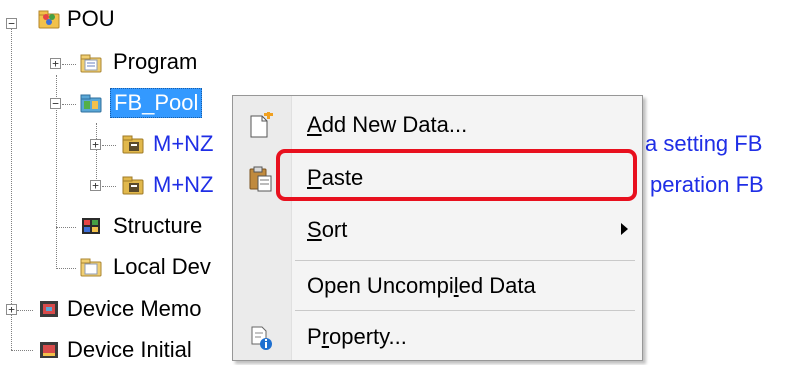 The height and width of the screenshot is (365, 785). Describe the element at coordinates (704, 143) in the screenshot. I see `tree-item-fb-1-suffix: a setting FB` at that location.